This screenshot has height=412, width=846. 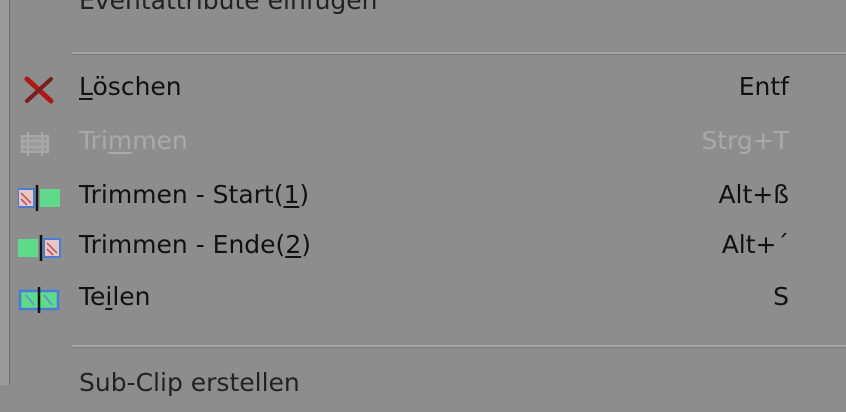 I want to click on menu-item-label: Eventattribute einfügen, so click(x=228, y=7).